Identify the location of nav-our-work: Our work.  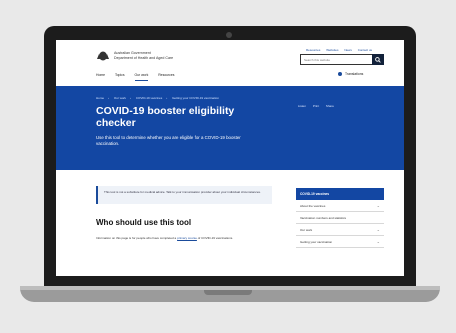
(141, 77).